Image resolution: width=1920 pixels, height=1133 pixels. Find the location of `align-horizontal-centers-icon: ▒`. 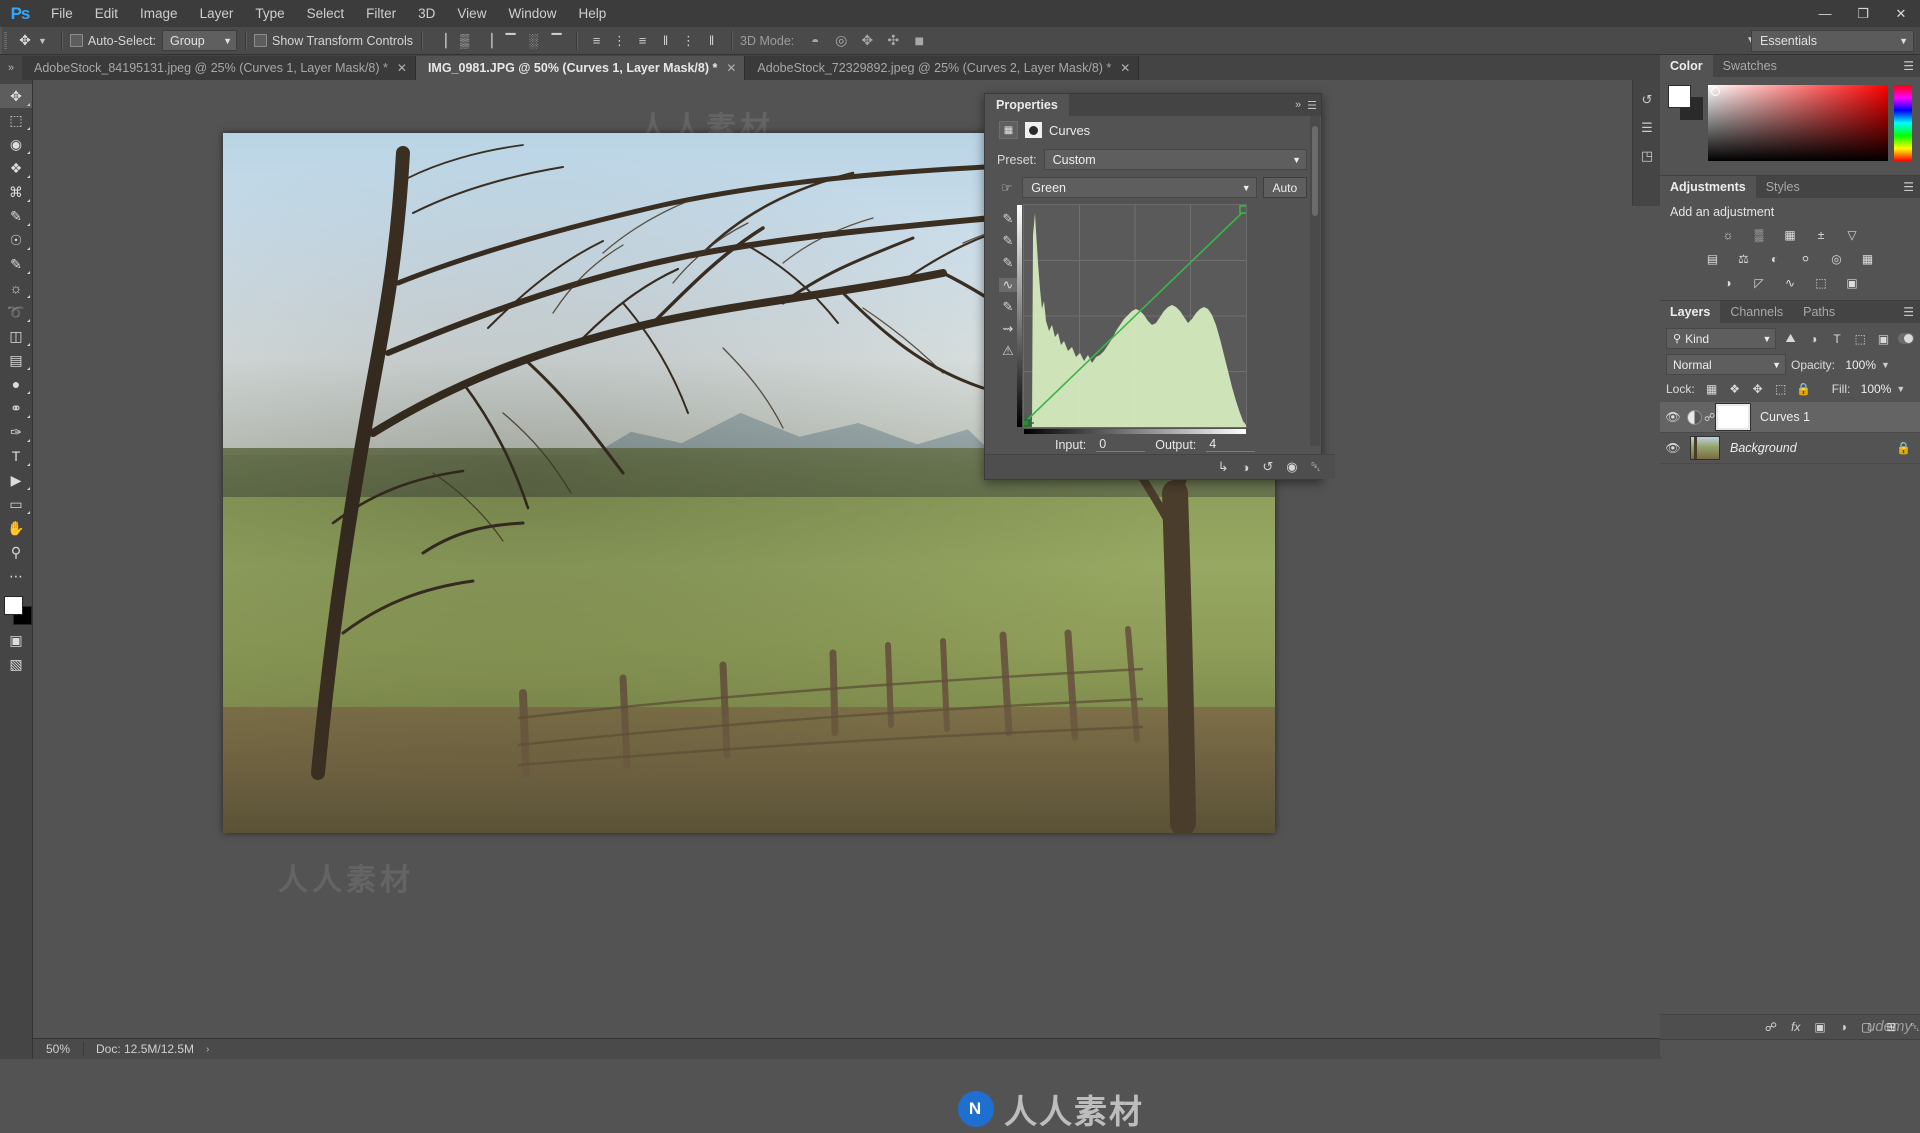

align-horizontal-centers-icon: ▒ is located at coordinates (464, 41).